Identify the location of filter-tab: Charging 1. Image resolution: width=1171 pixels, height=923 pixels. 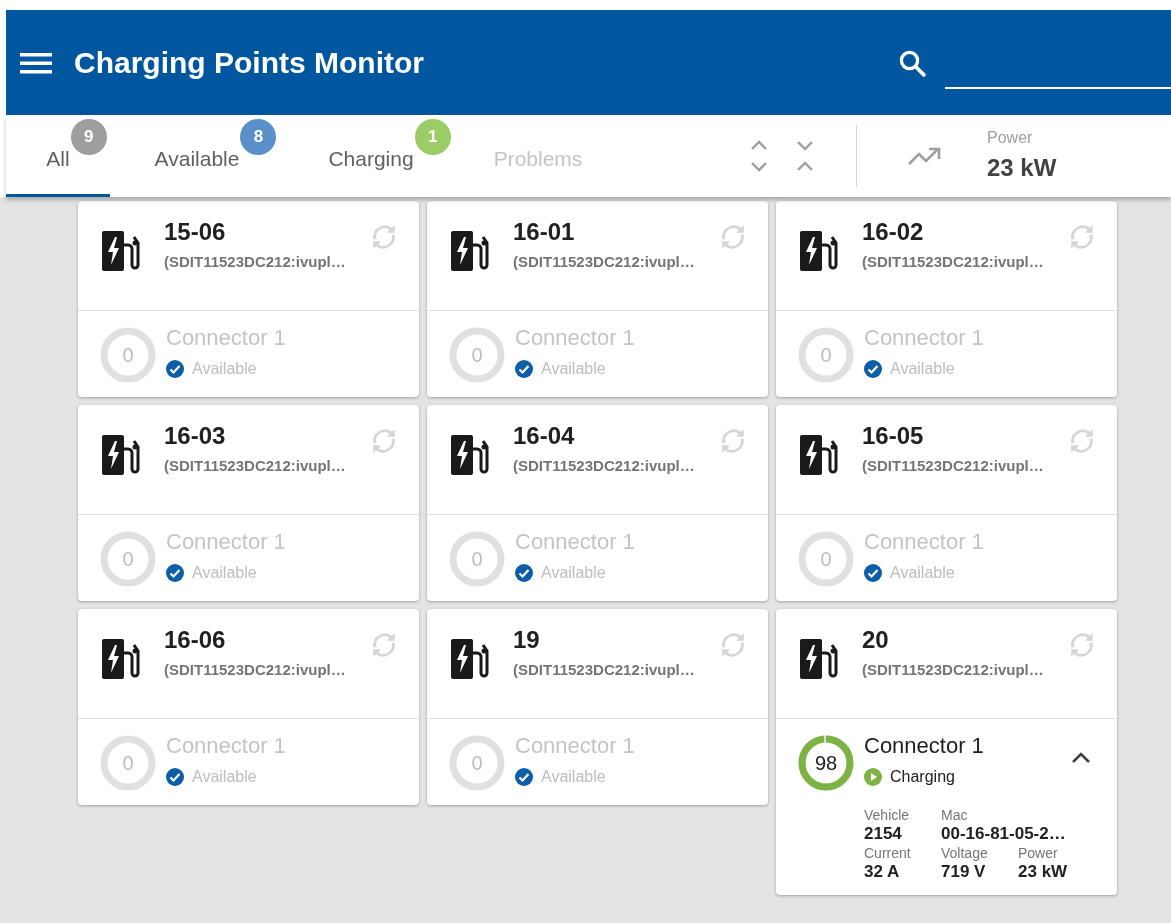
(371, 156).